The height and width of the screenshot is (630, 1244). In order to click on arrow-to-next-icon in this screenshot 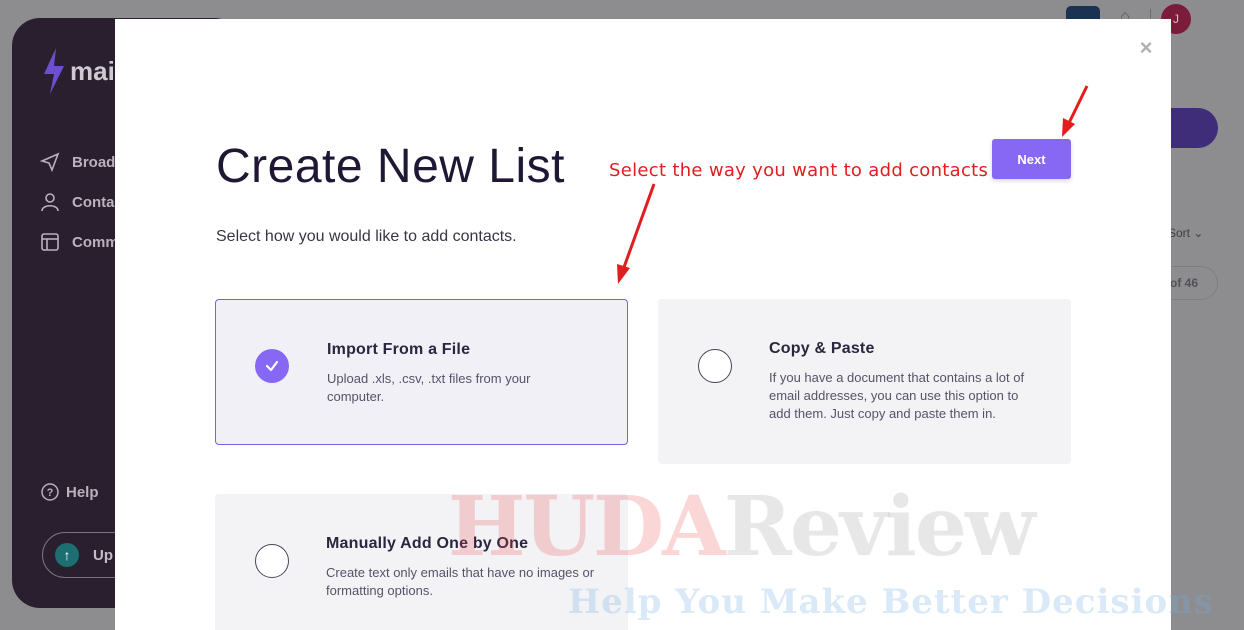, I will do `click(1075, 111)`.